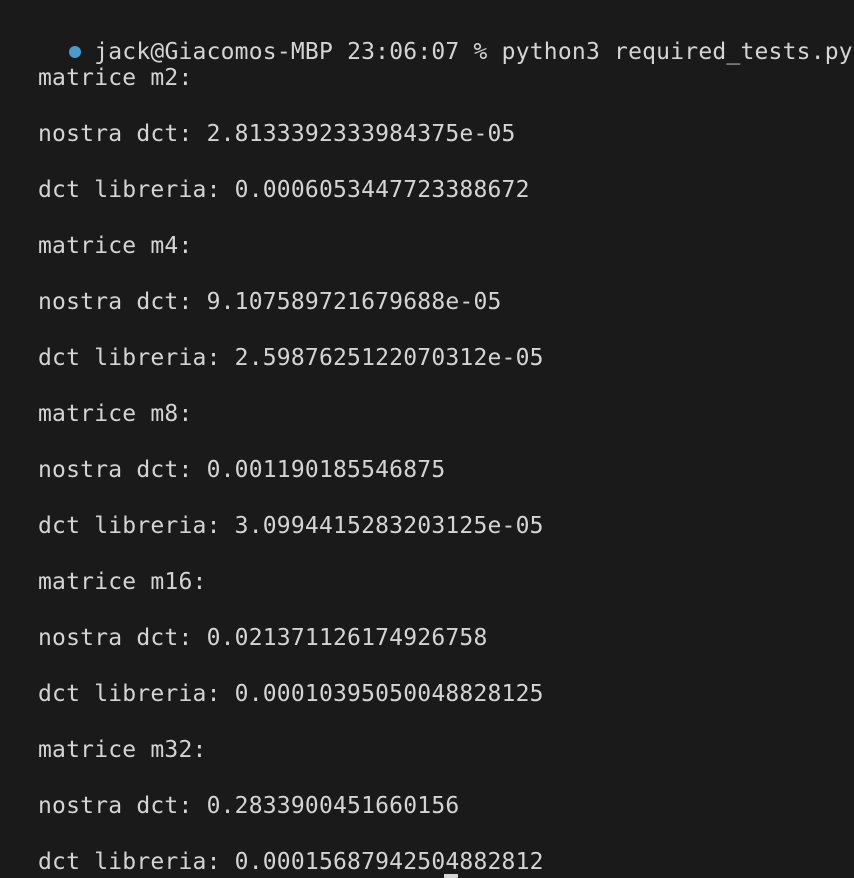  What do you see at coordinates (291, 526) in the screenshot?
I see `output-line: dct libreria: 3.0994415283203125e-05` at bounding box center [291, 526].